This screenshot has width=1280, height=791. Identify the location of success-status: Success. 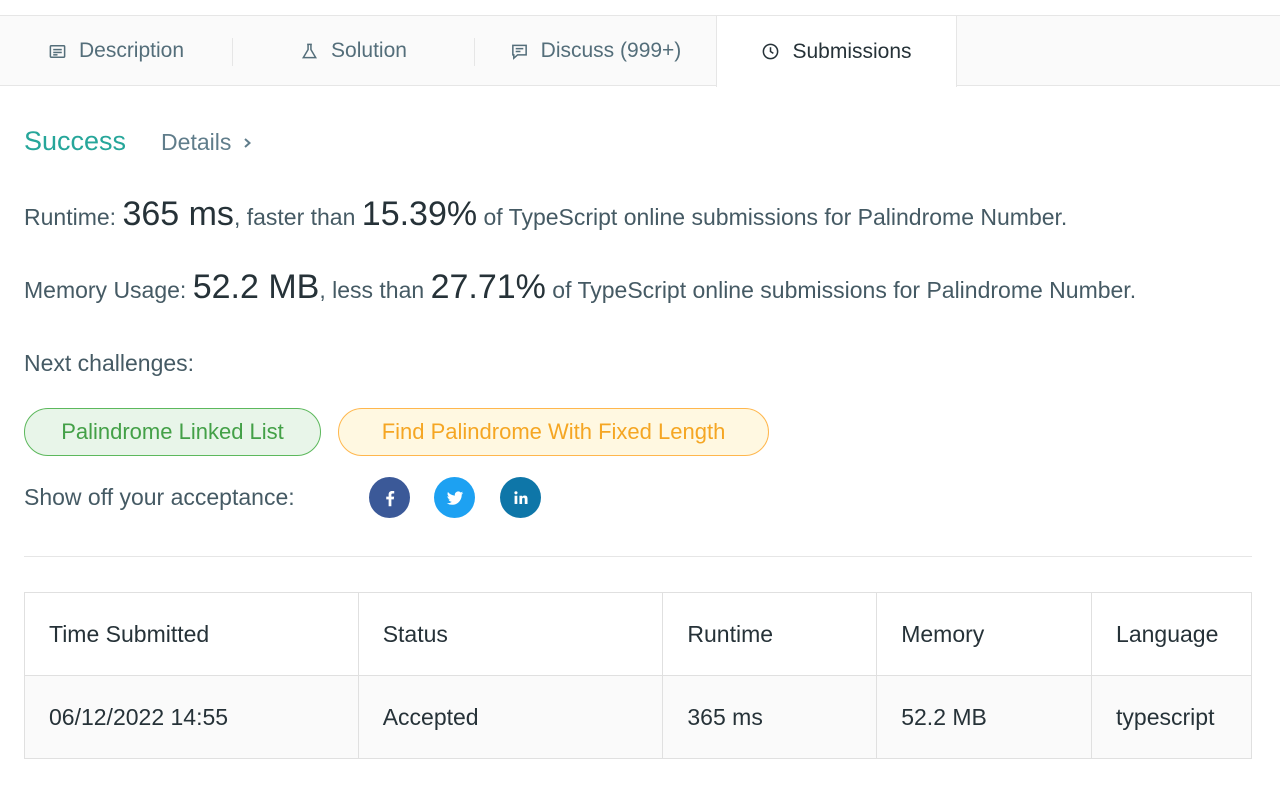
(75, 141).